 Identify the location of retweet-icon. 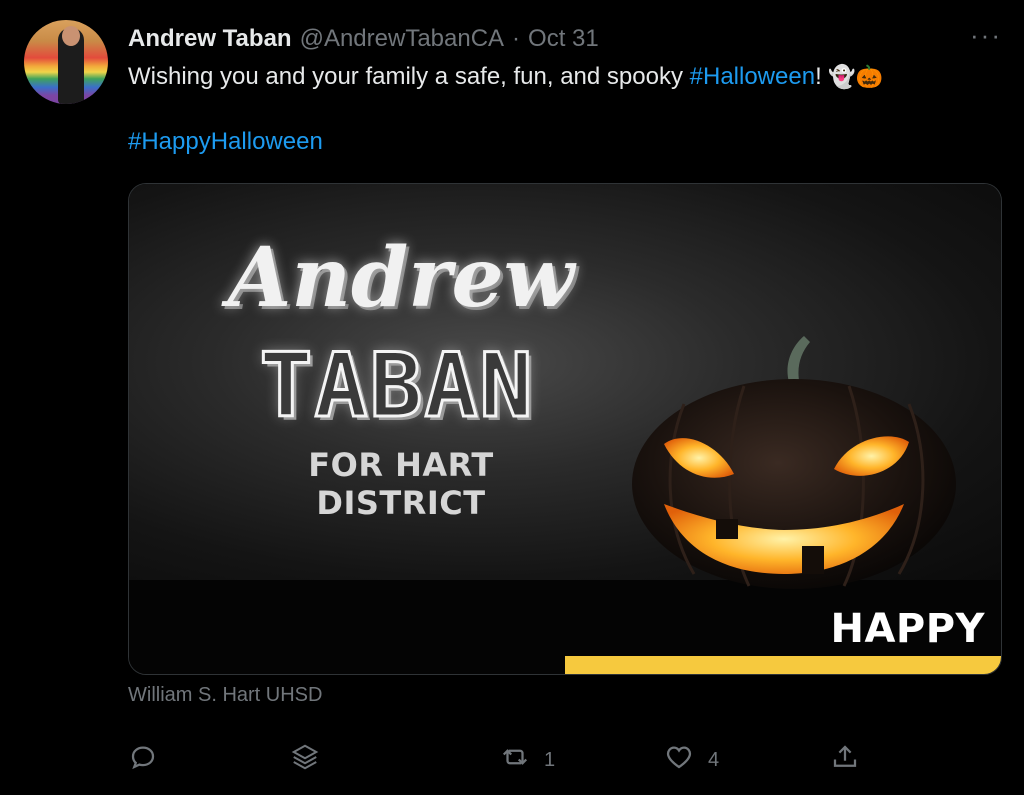
(515, 760).